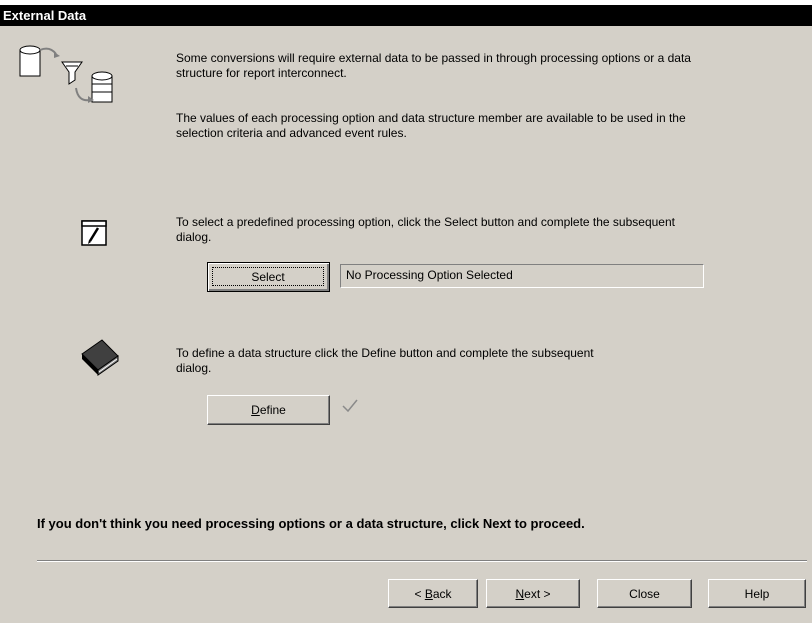 Image resolution: width=812 pixels, height=623 pixels. What do you see at coordinates (428, 594) in the screenshot?
I see `back-mnemonic: B` at bounding box center [428, 594].